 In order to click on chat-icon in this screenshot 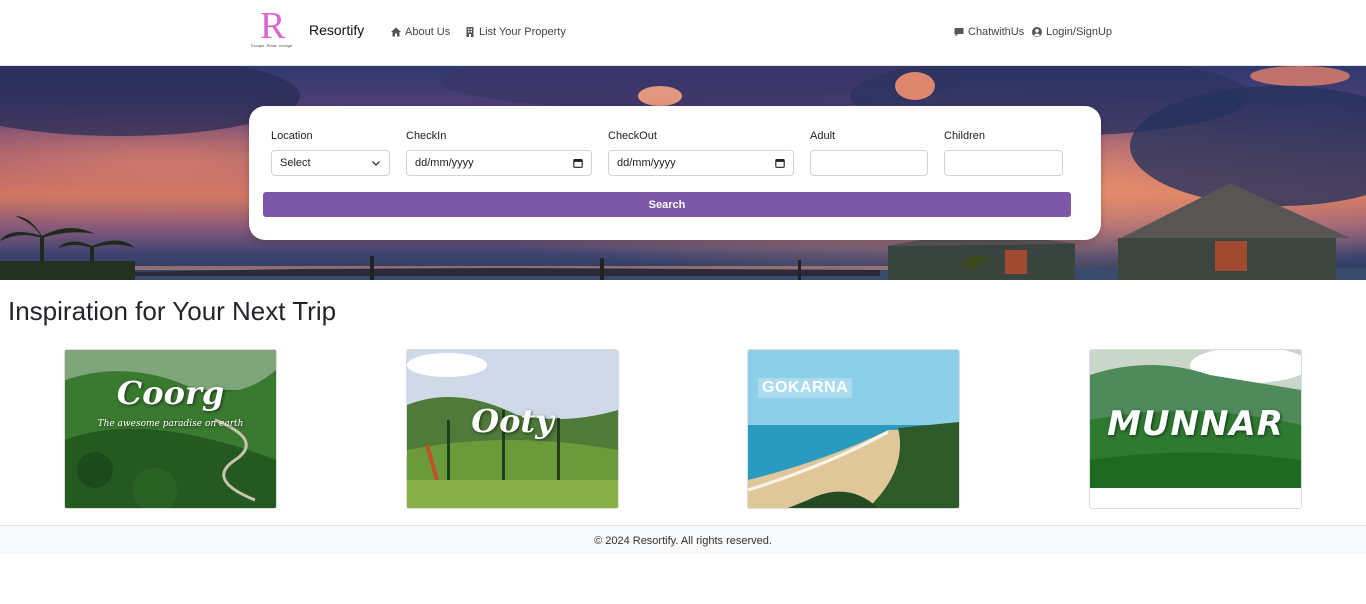, I will do `click(959, 32)`.